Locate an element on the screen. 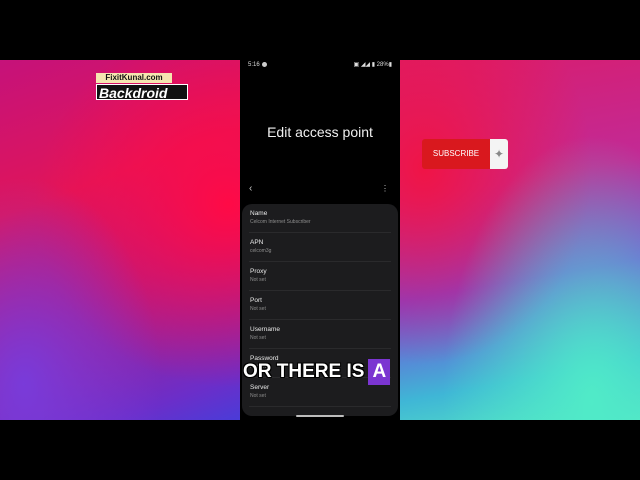  status-time: 5:16 is located at coordinates (254, 65).